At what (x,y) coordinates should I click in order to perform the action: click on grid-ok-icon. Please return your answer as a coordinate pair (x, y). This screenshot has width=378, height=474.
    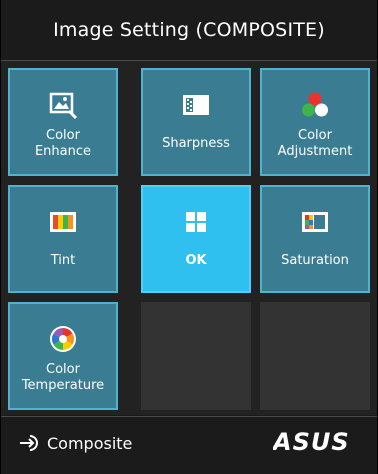
    Looking at the image, I should click on (196, 222).